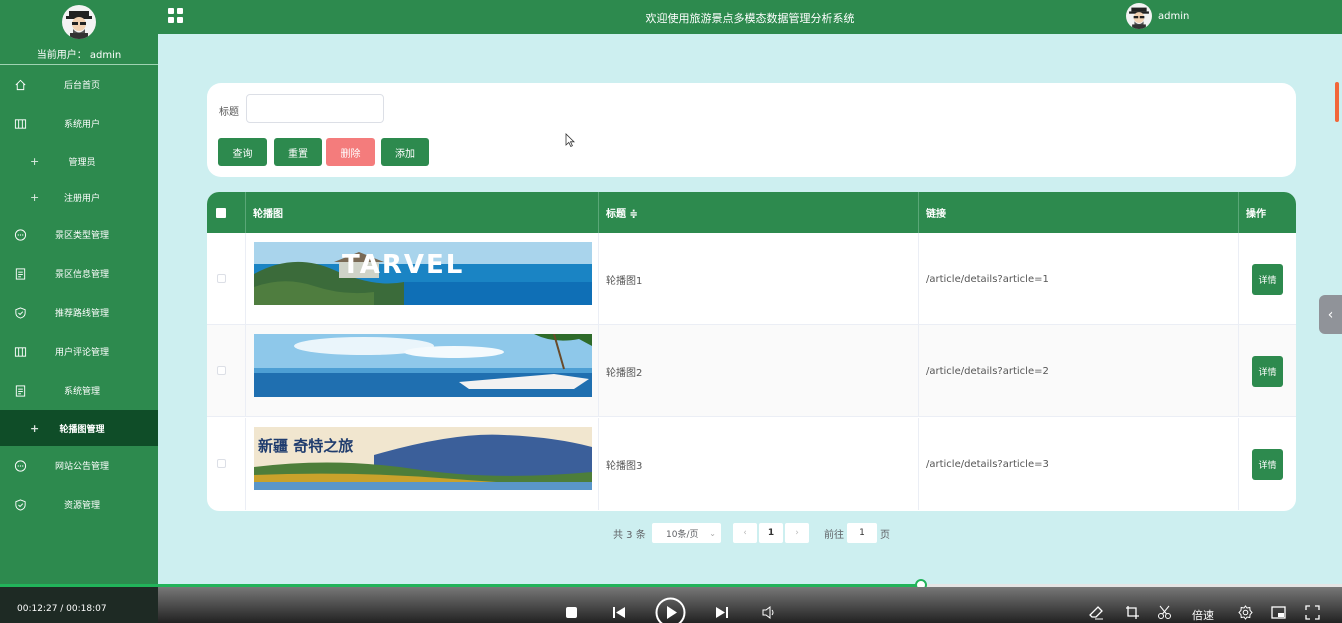  I want to click on scissors-icon, so click(1164, 612).